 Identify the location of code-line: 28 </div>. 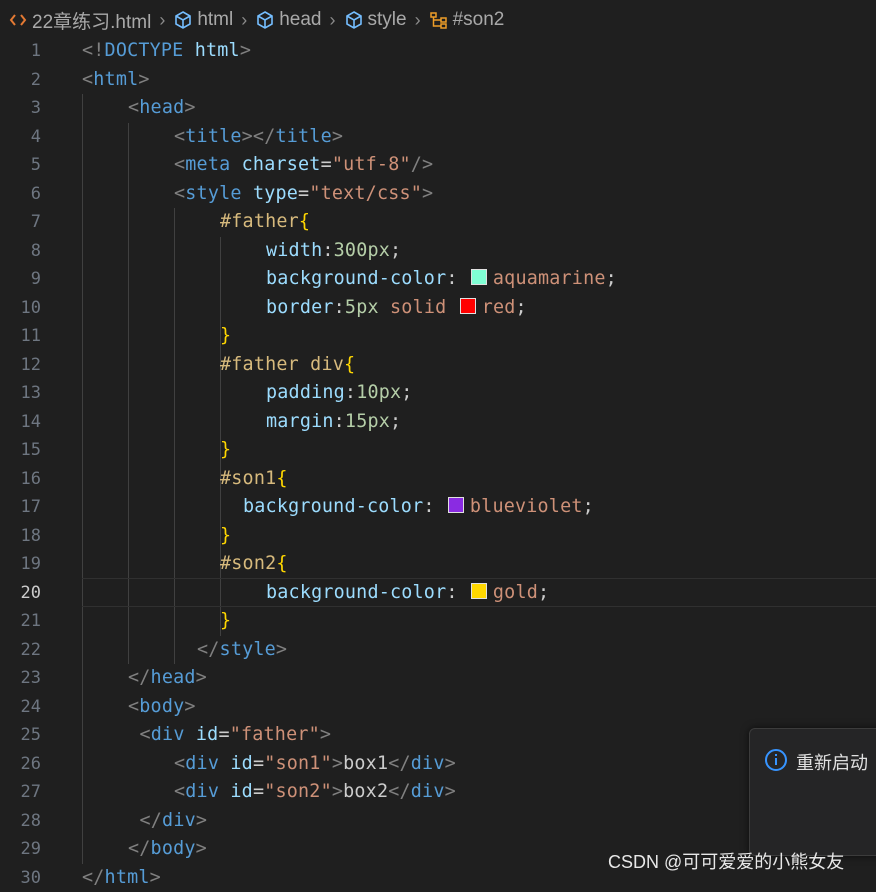
(438, 821).